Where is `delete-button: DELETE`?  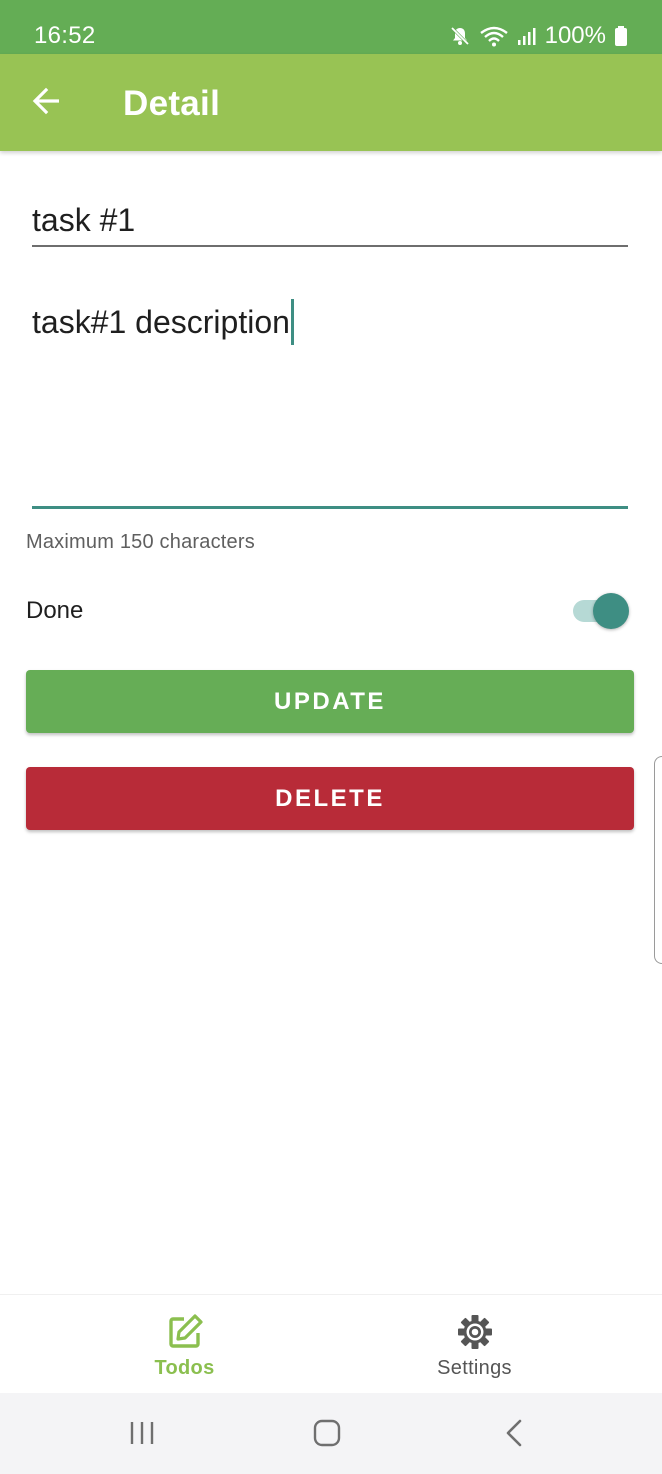
delete-button: DELETE is located at coordinates (330, 798).